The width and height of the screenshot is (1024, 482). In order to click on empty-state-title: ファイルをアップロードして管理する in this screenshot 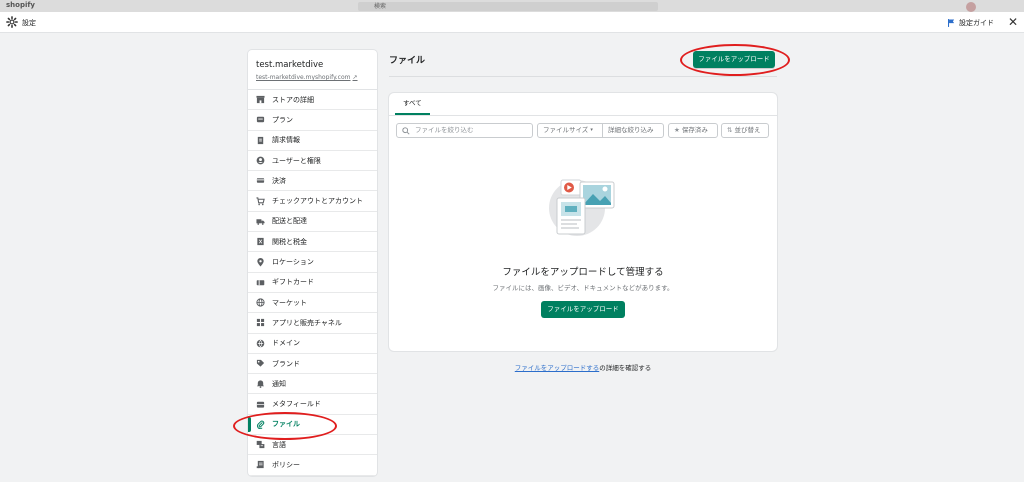, I will do `click(583, 272)`.